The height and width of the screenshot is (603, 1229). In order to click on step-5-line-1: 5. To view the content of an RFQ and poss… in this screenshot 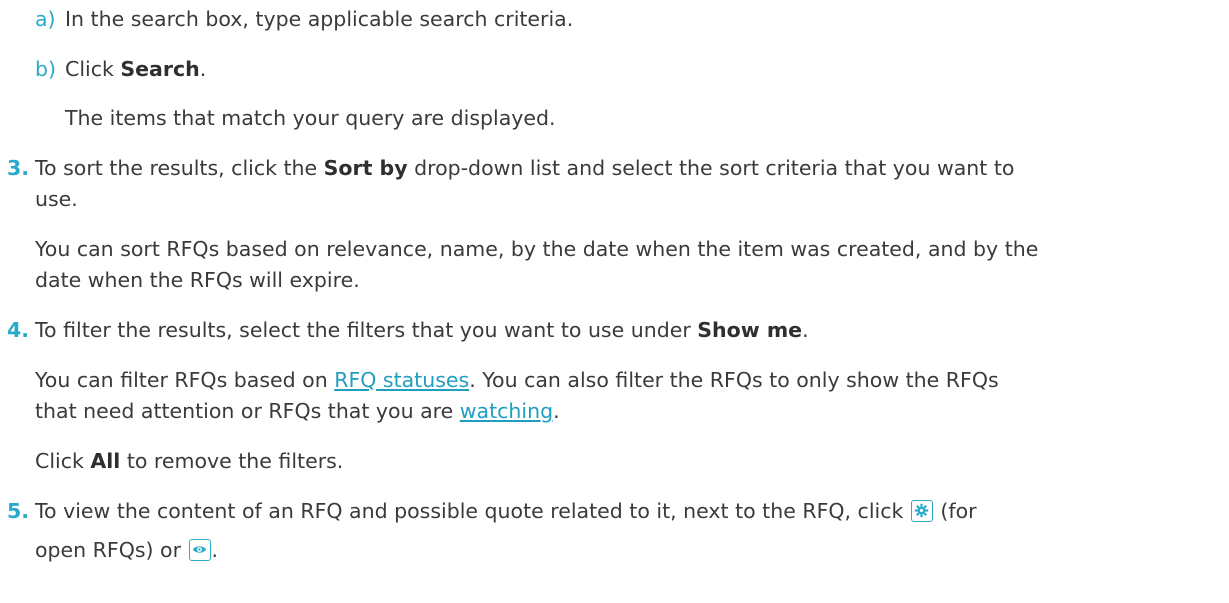, I will do `click(492, 511)`.